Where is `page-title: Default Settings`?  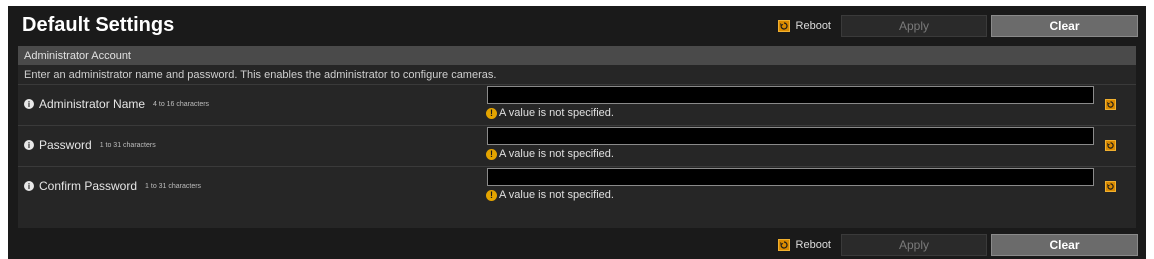
page-title: Default Settings is located at coordinates (98, 25).